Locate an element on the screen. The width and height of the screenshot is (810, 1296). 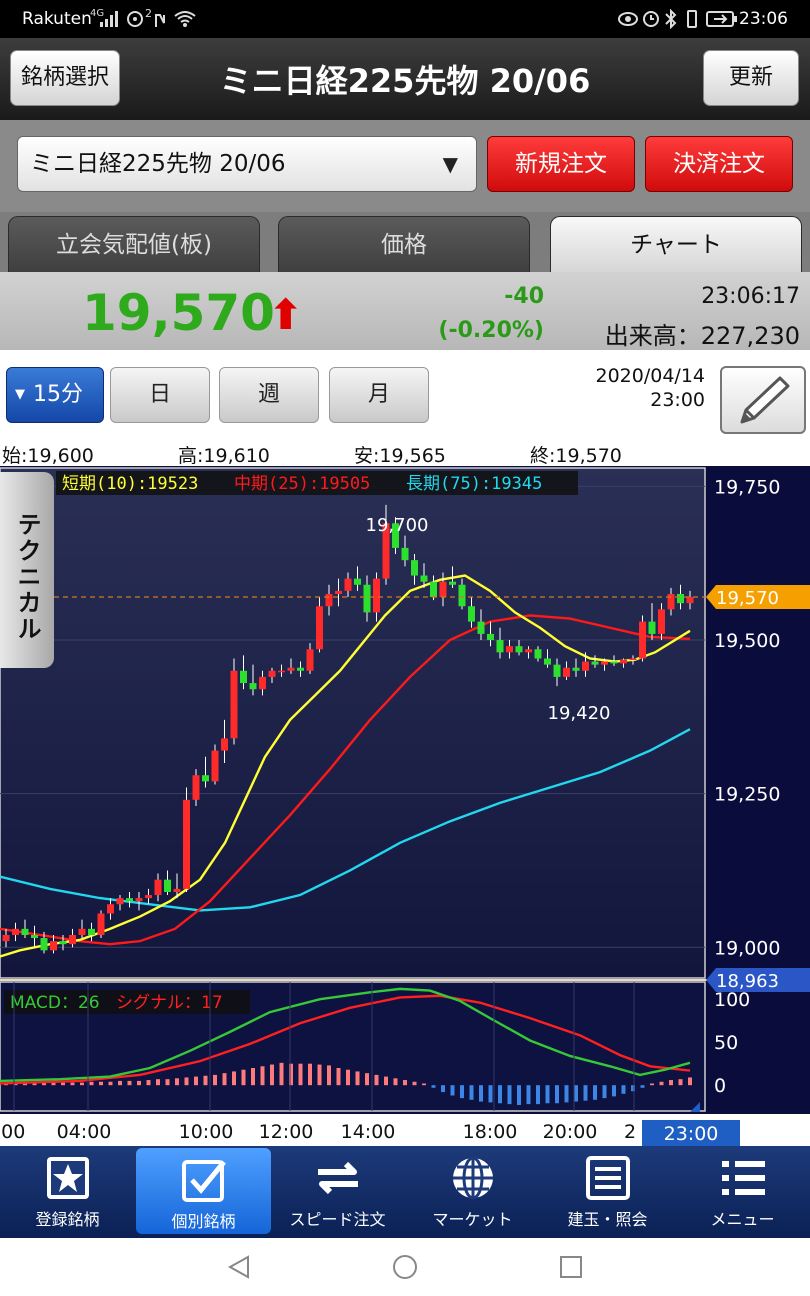
recents-icon is located at coordinates (571, 1267).